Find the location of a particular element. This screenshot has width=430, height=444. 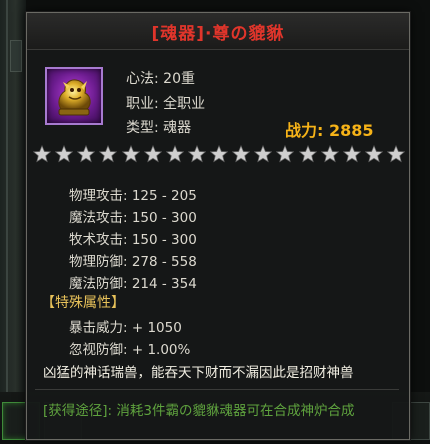

stat-magic-defense: 魔法防御: 214 - 354 is located at coordinates (133, 284).